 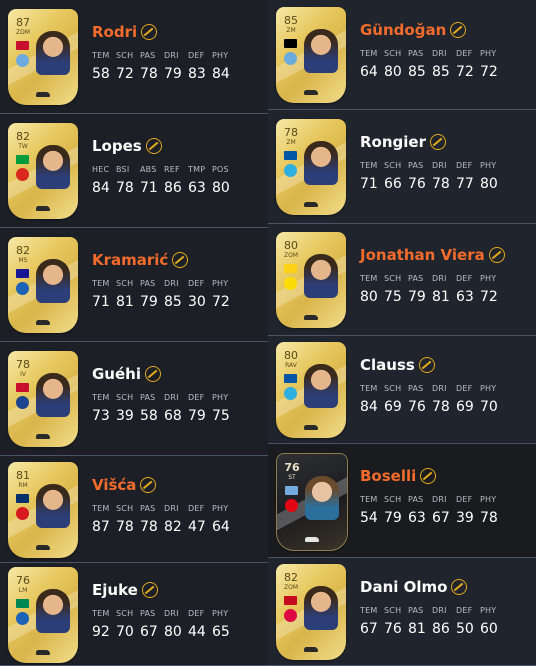 I want to click on stat-value: 80, so click(x=173, y=632).